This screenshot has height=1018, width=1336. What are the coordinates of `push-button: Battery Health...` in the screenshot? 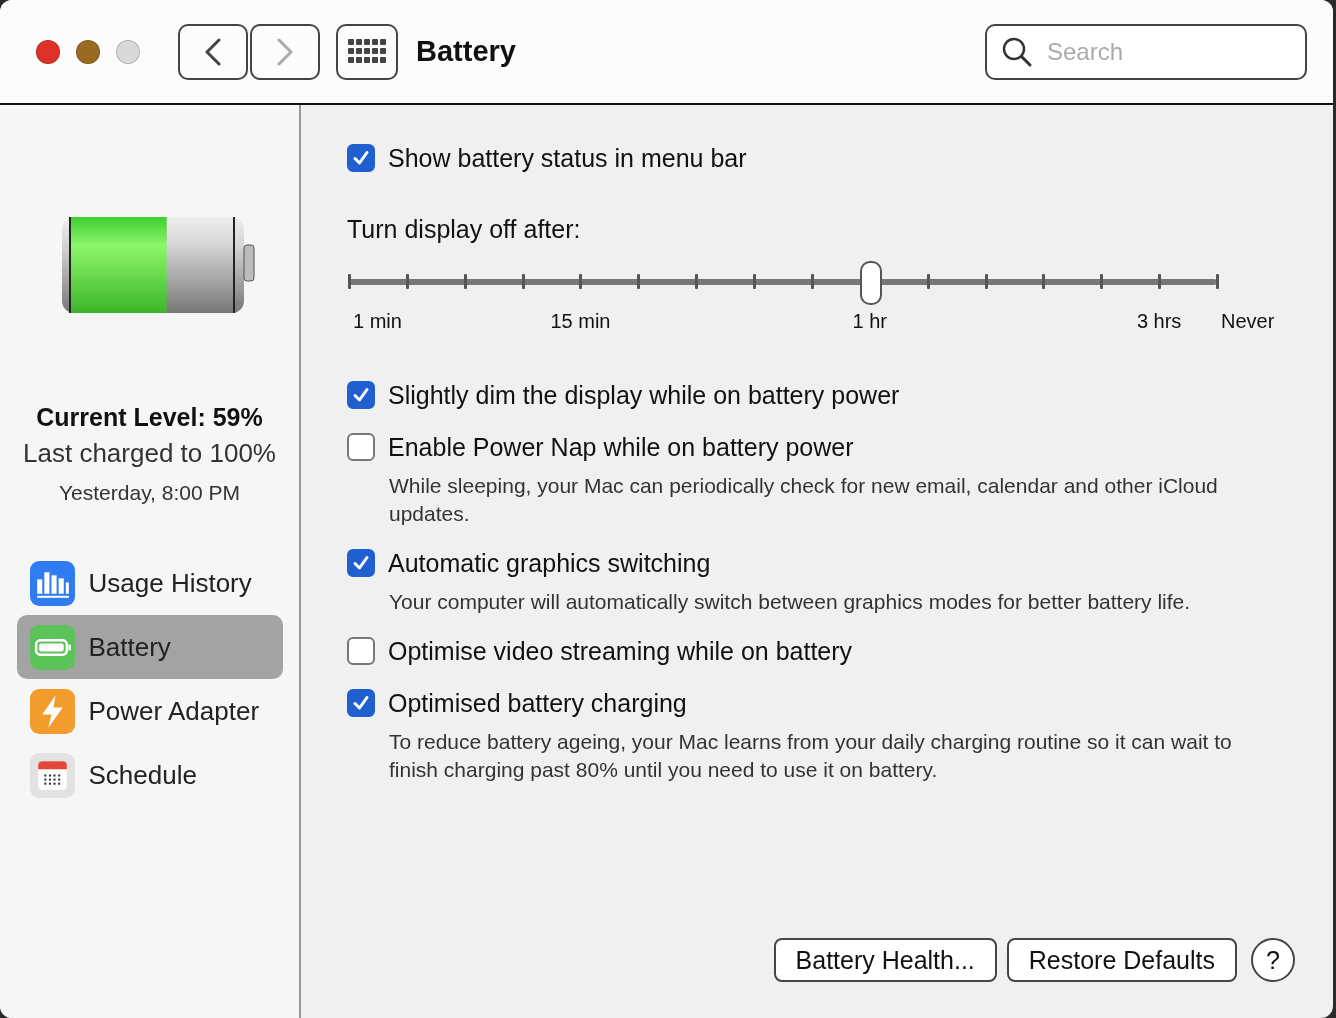 It's located at (885, 960).